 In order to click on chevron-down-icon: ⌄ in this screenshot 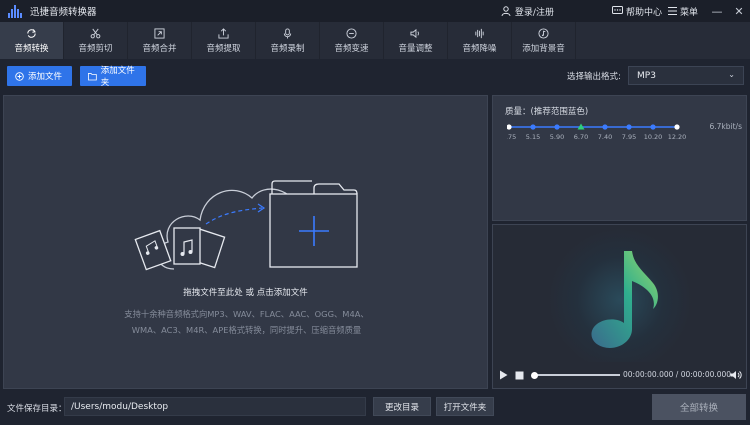, I will do `click(731, 74)`.